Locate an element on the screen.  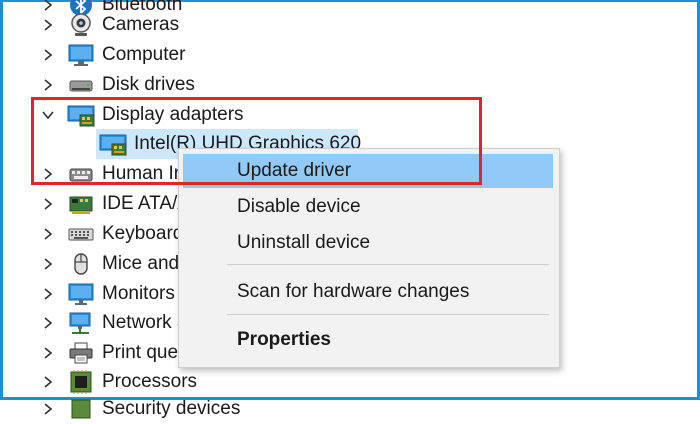
tree-item-computer: Computer is located at coordinates (350, 55).